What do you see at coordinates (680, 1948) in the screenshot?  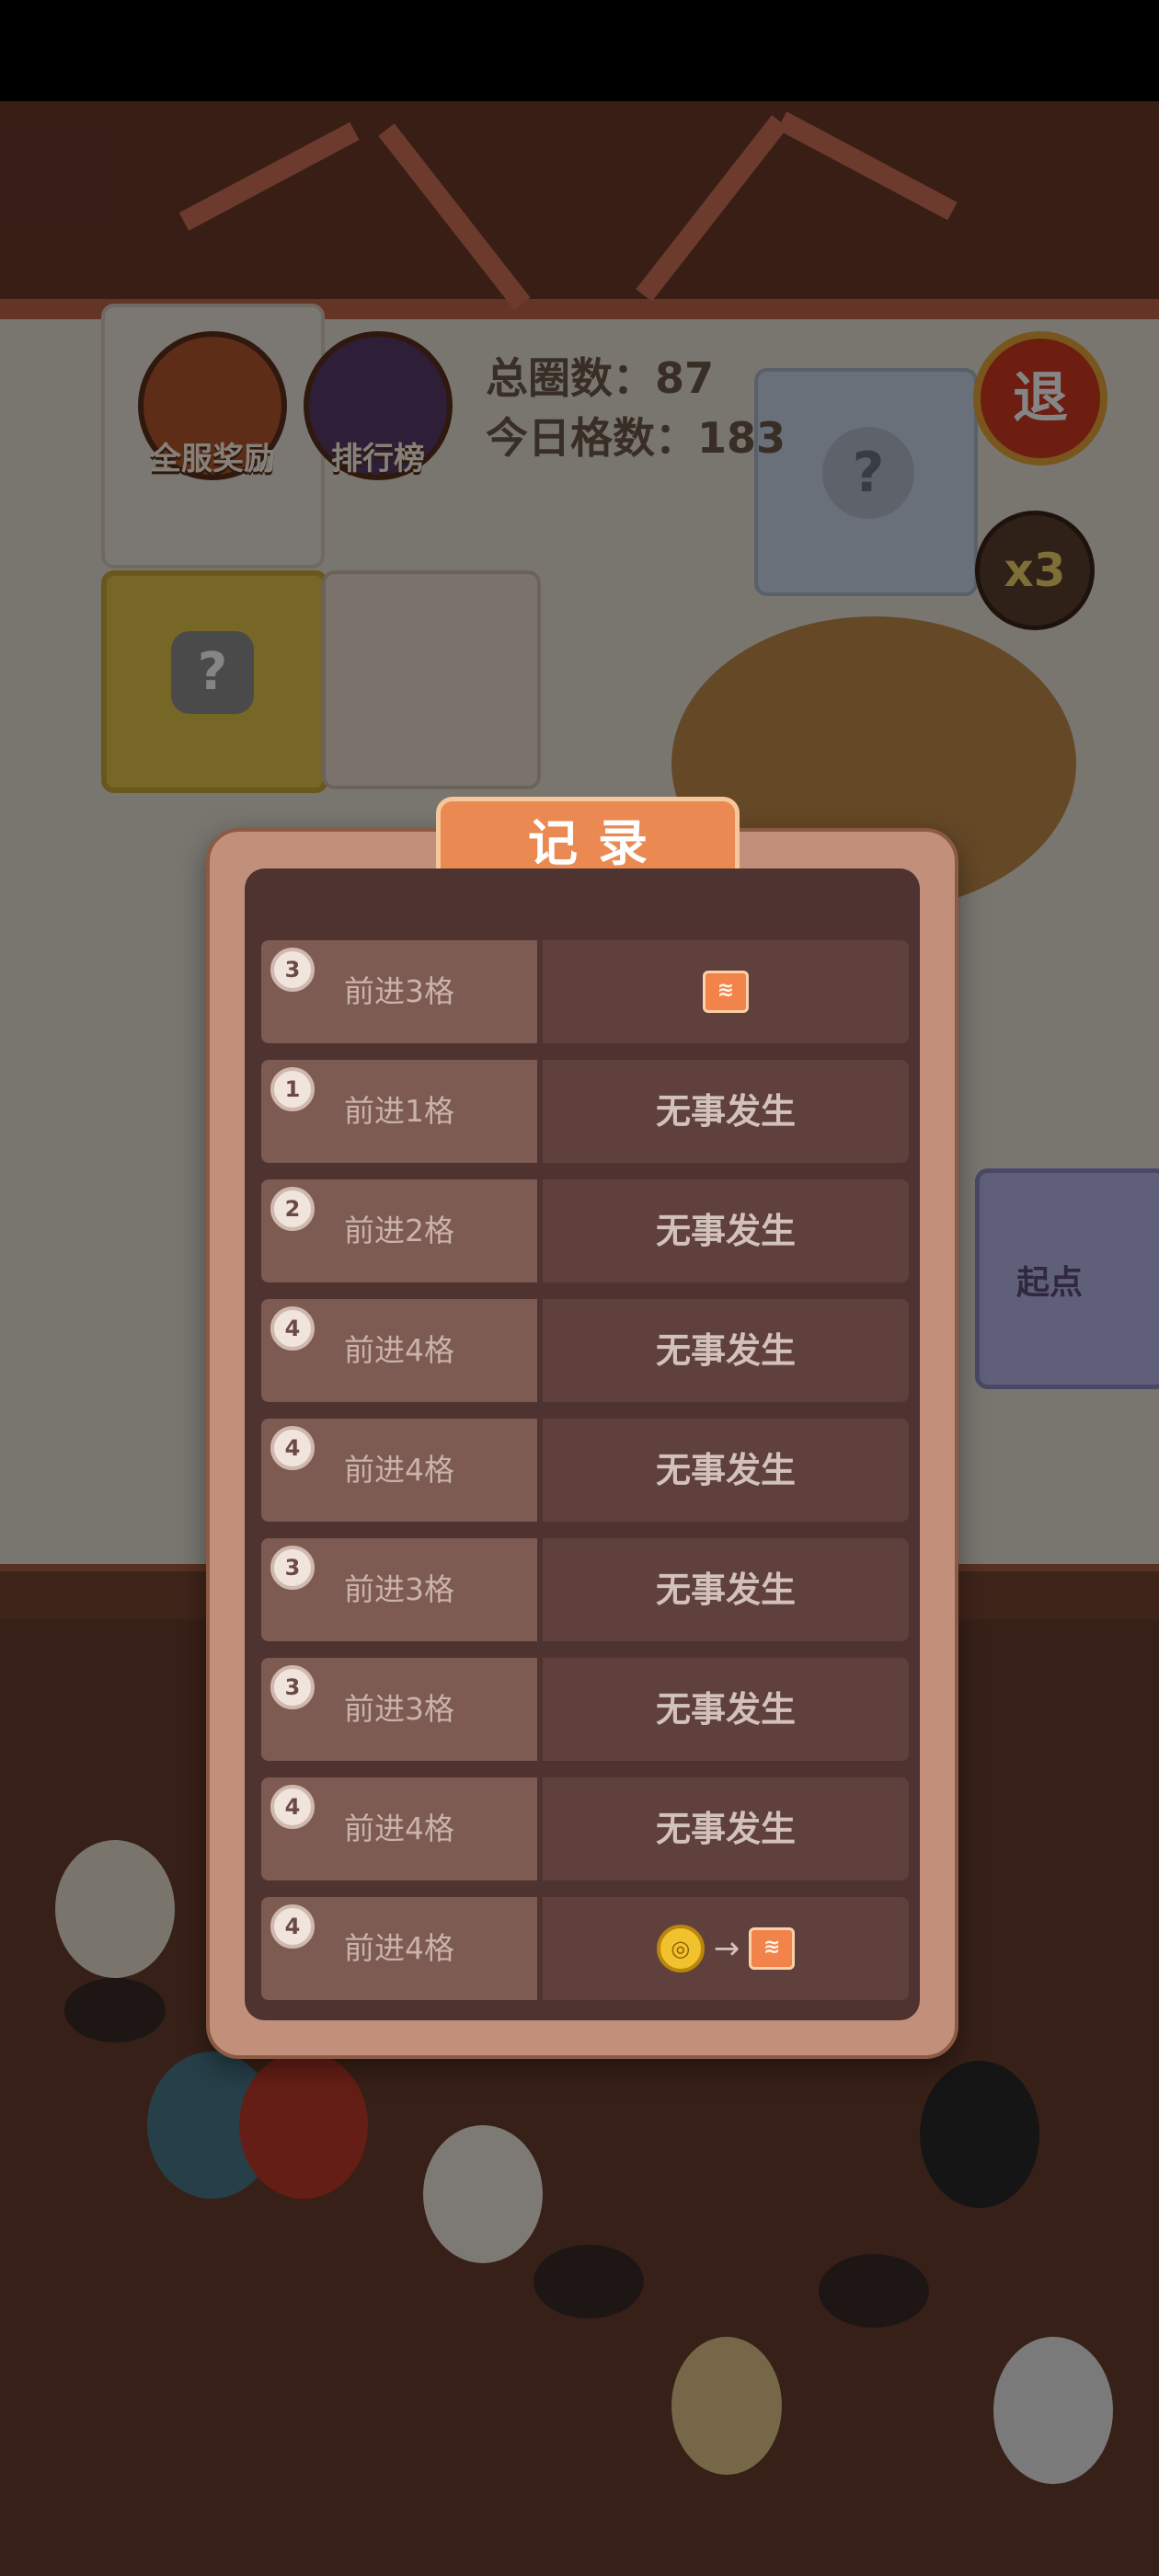 I see `coin-icon: ◎` at bounding box center [680, 1948].